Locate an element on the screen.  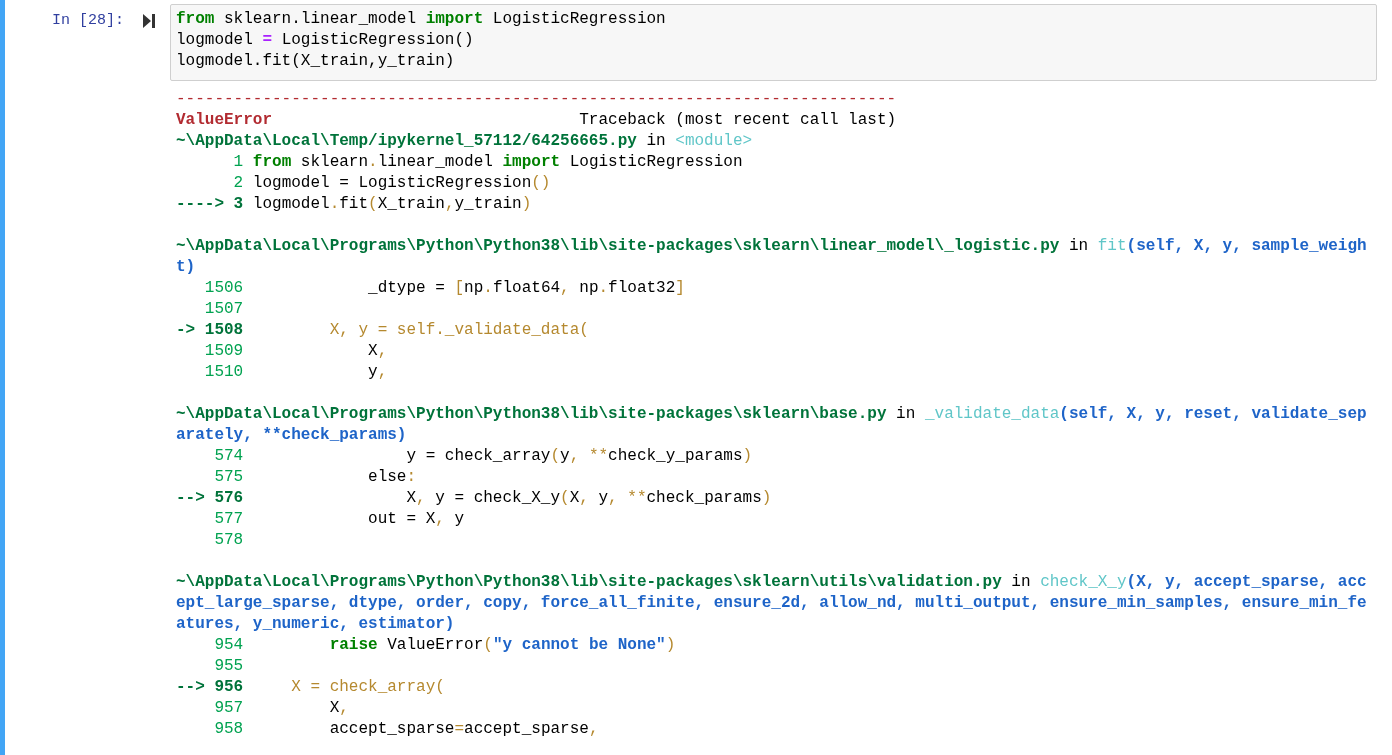
source-line: 1507 is located at coordinates (223, 309).